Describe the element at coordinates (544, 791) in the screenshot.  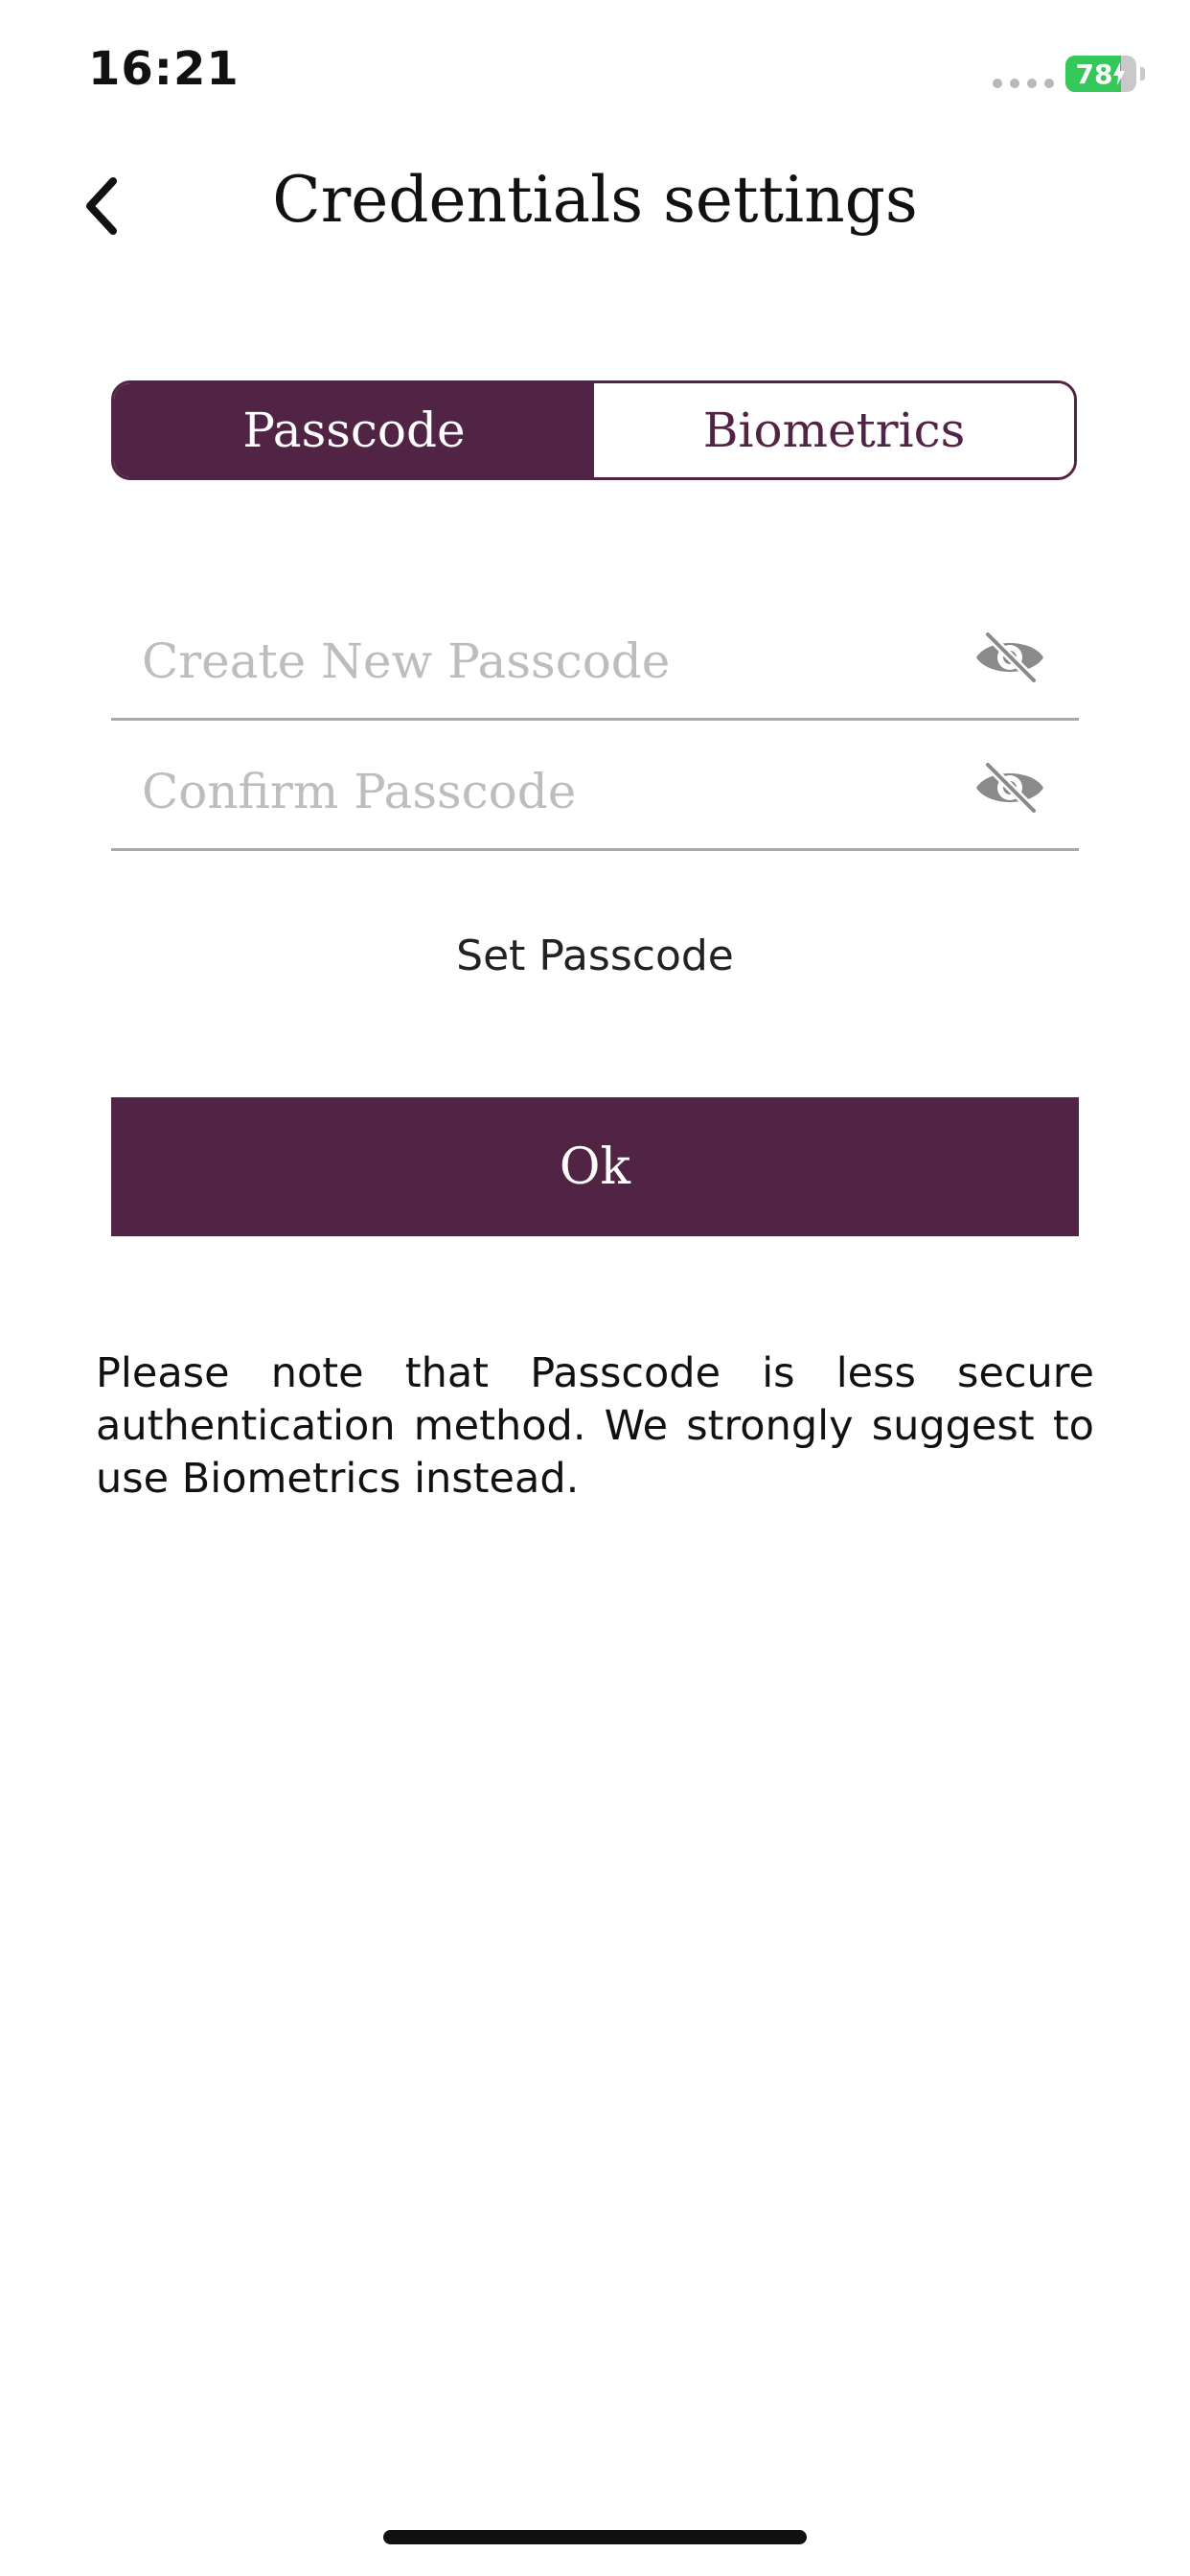
I see `confirm-passcode-input` at that location.